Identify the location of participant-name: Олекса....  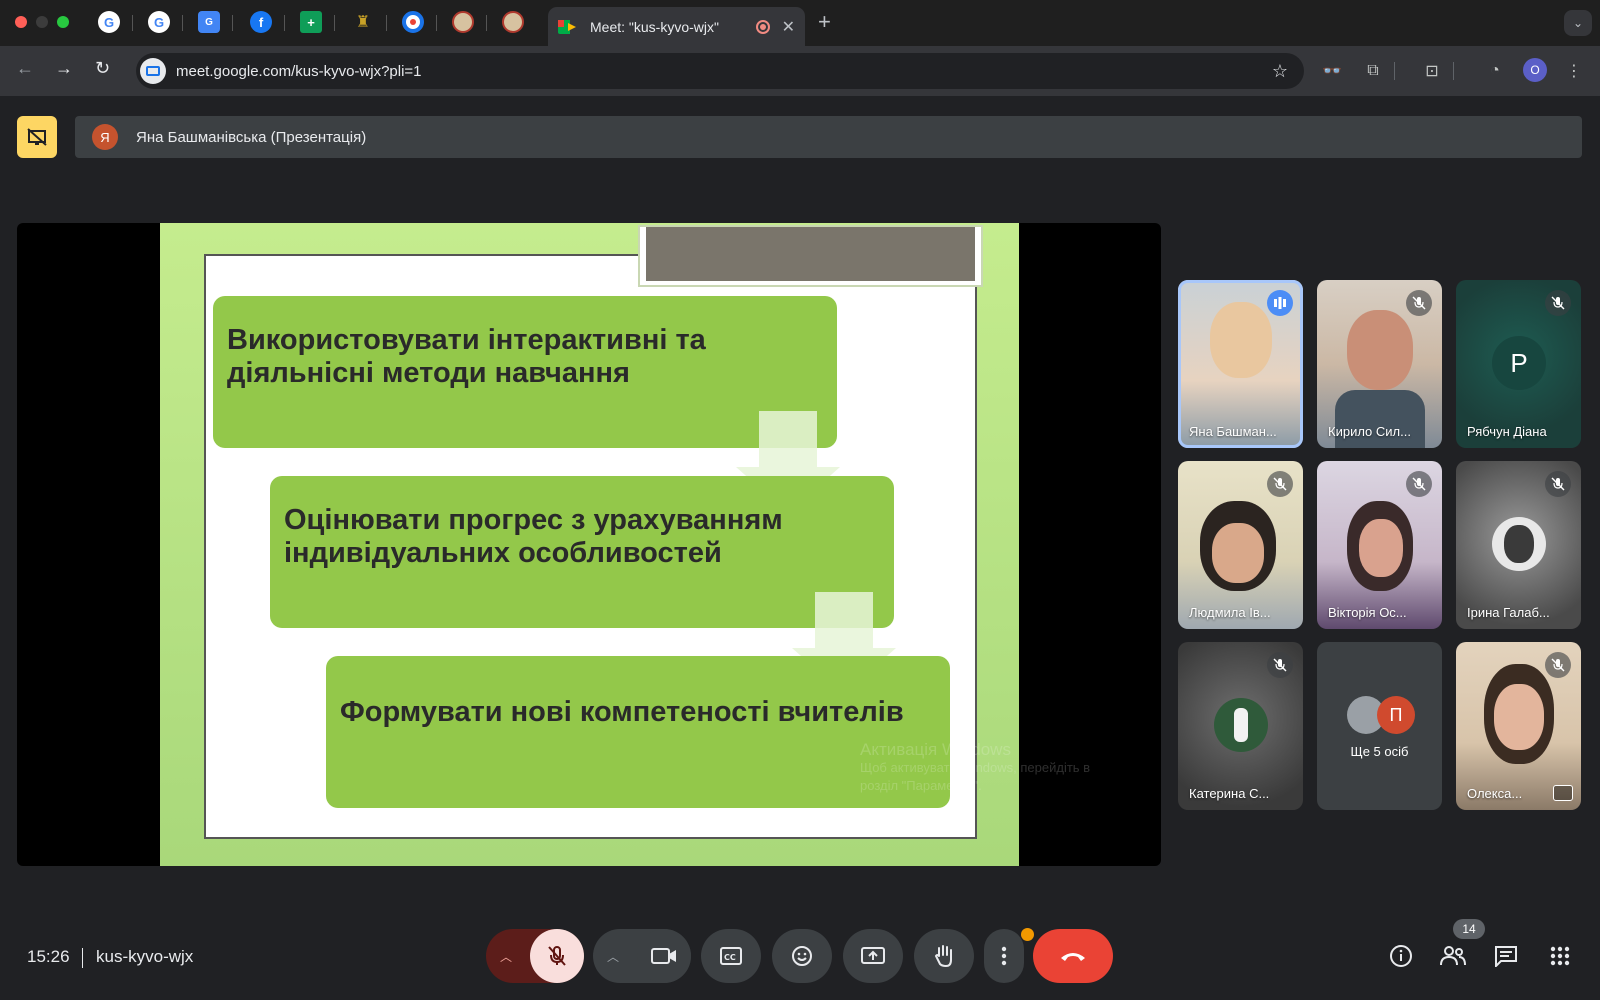
(1495, 793).